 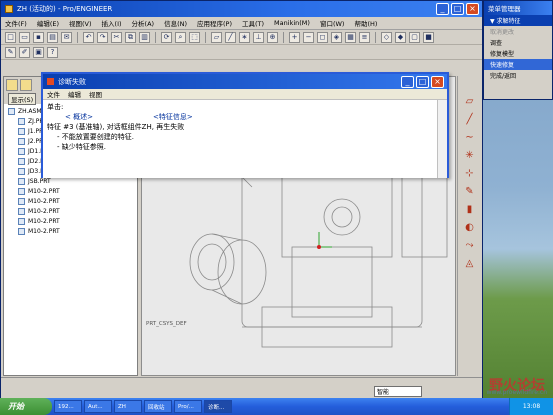 What do you see at coordinates (38, 37) in the screenshot?
I see `save-icon: ▪` at bounding box center [38, 37].